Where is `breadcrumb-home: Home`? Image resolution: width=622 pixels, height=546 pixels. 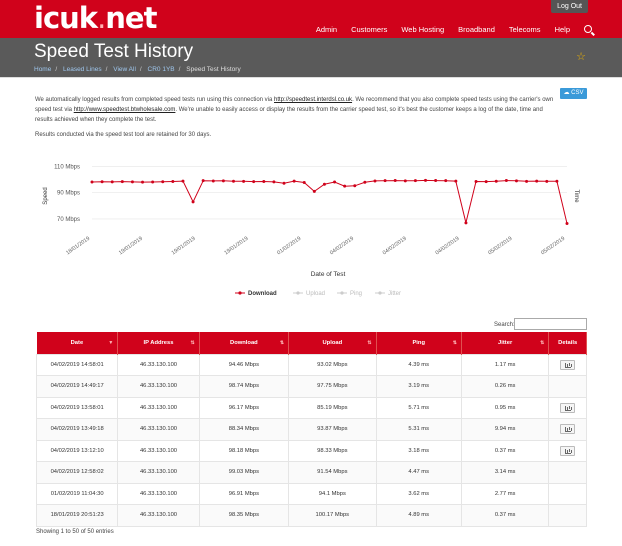
breadcrumb-home: Home is located at coordinates (42, 69).